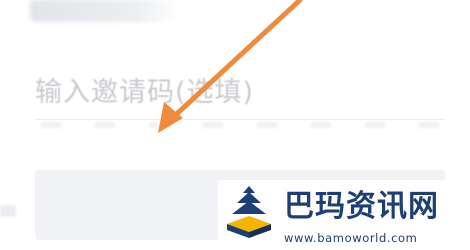 The width and height of the screenshot is (470, 250). Describe the element at coordinates (249, 212) in the screenshot. I see `watermark-logo` at that location.